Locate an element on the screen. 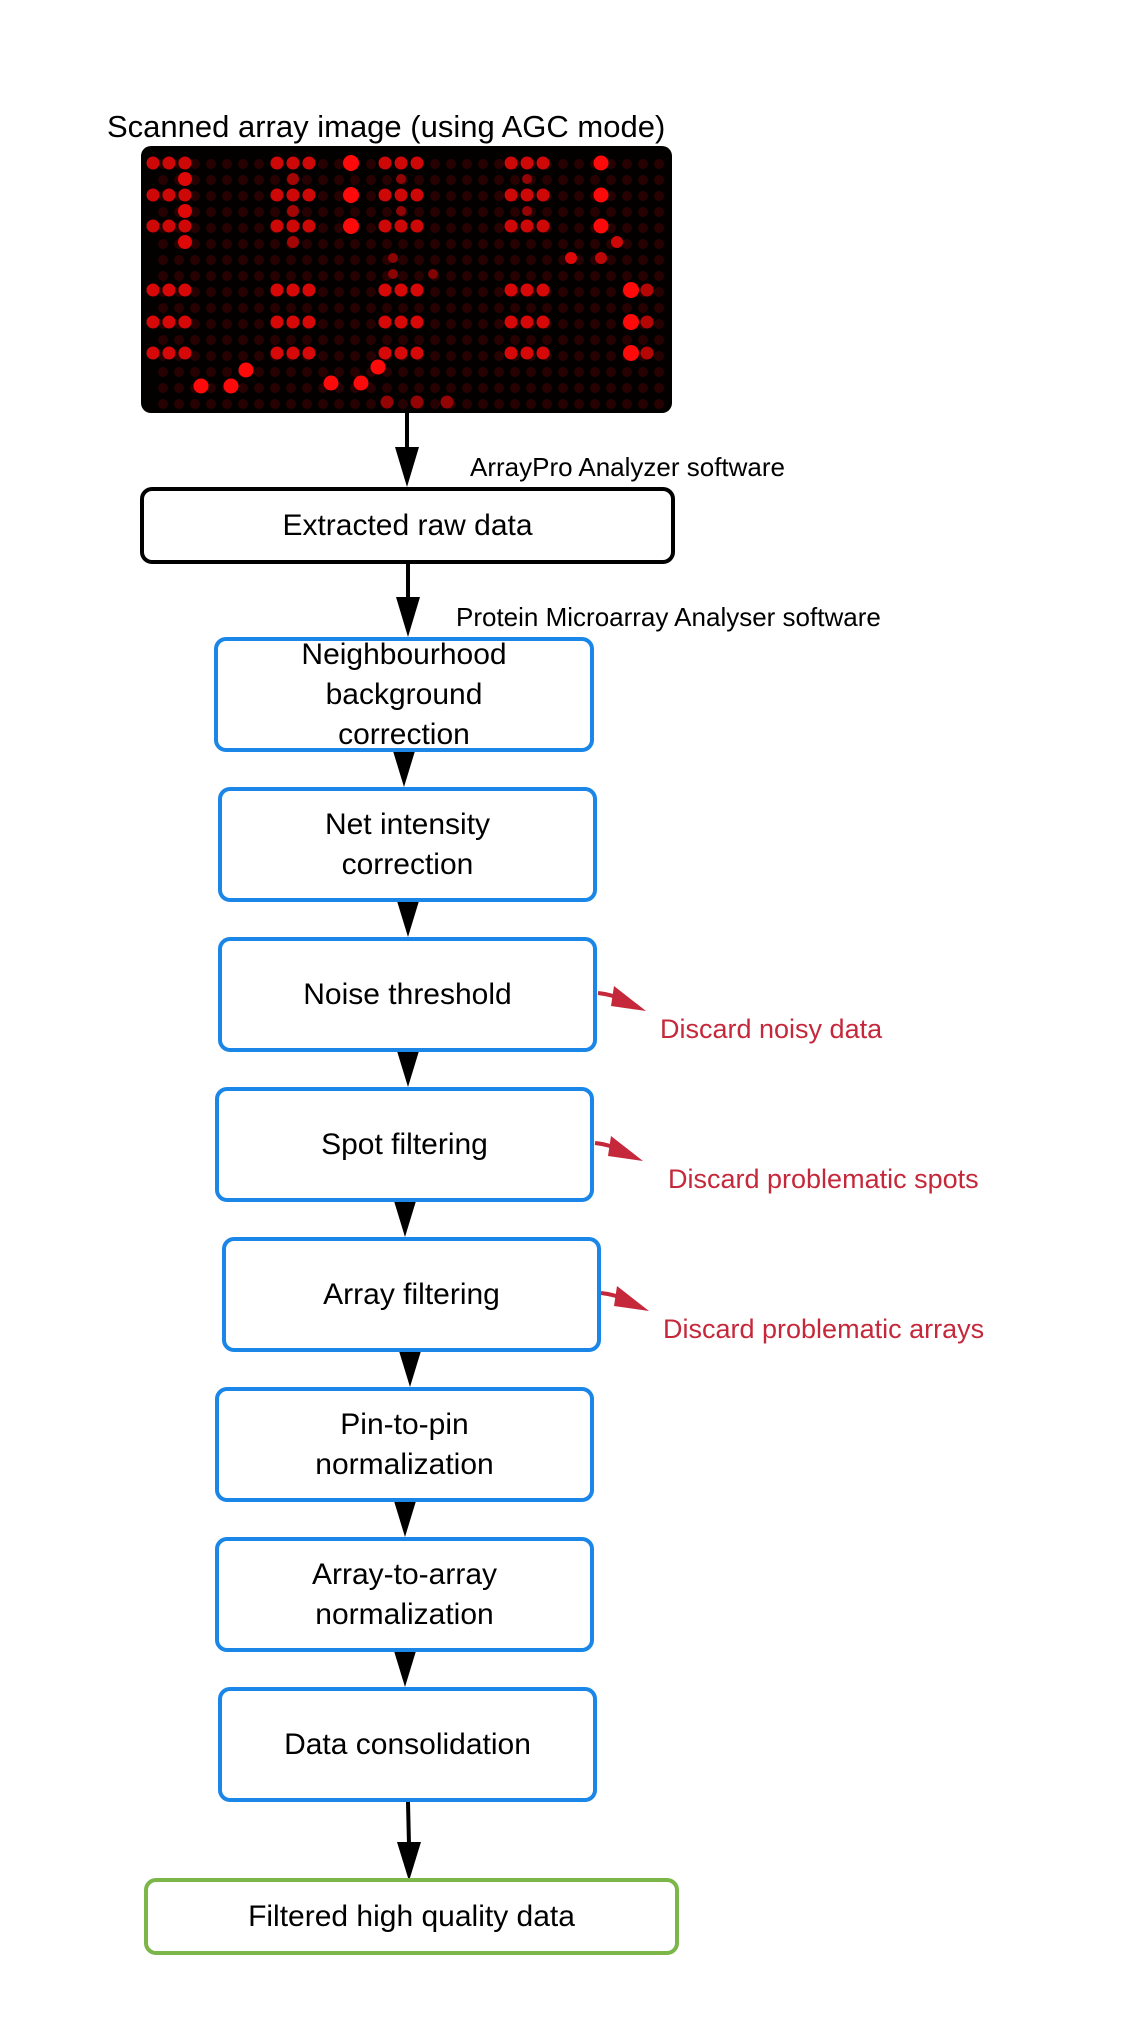  arrow-noise-to-spot is located at coordinates (408, 1069).